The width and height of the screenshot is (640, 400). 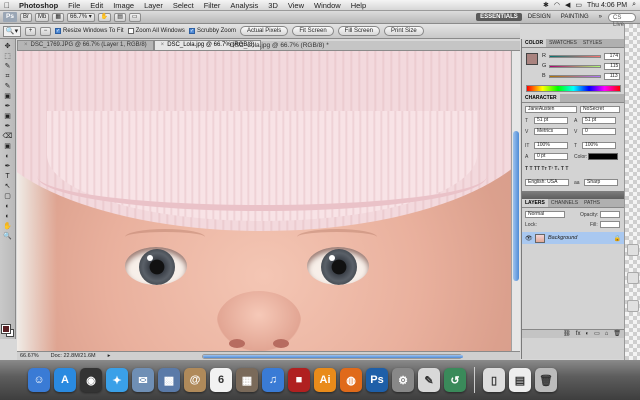 What do you see at coordinates (562, 238) in the screenshot?
I see `layer-name: Background` at bounding box center [562, 238].